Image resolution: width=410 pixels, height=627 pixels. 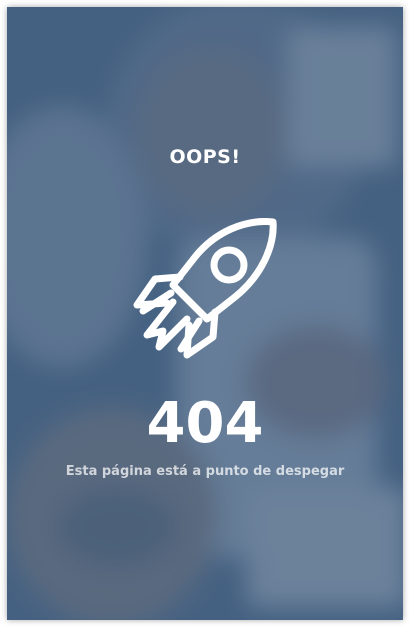 What do you see at coordinates (205, 157) in the screenshot?
I see `oops-heading: OOPS!` at bounding box center [205, 157].